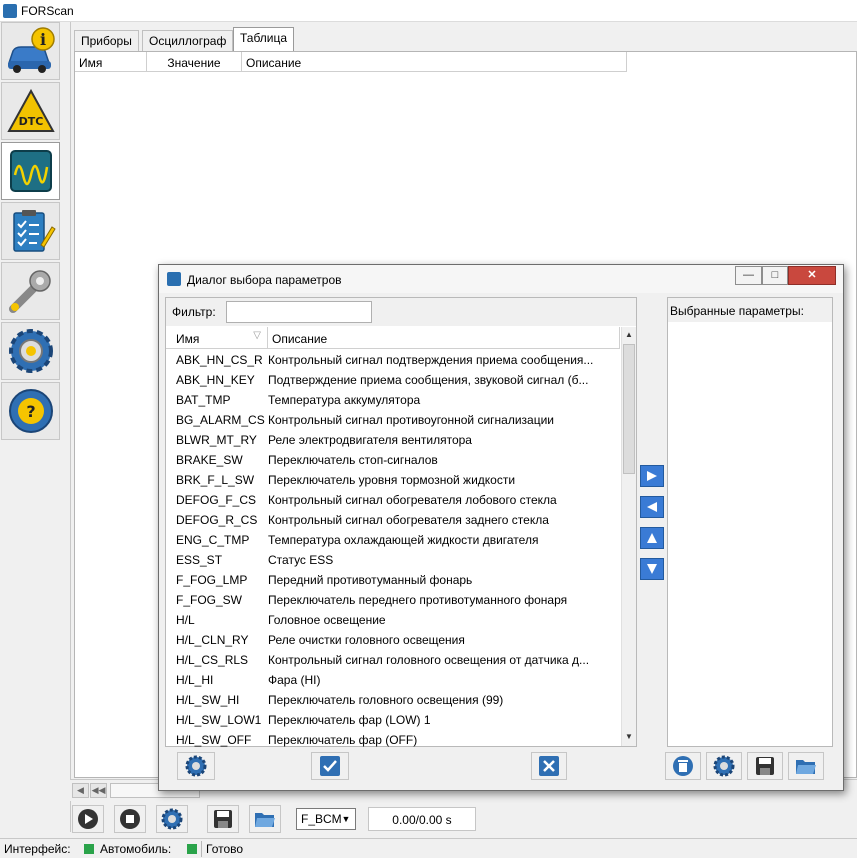 Image resolution: width=857 pixels, height=858 pixels. What do you see at coordinates (346, 819) in the screenshot?
I see `chevron-down-icon: ▼` at bounding box center [346, 819].